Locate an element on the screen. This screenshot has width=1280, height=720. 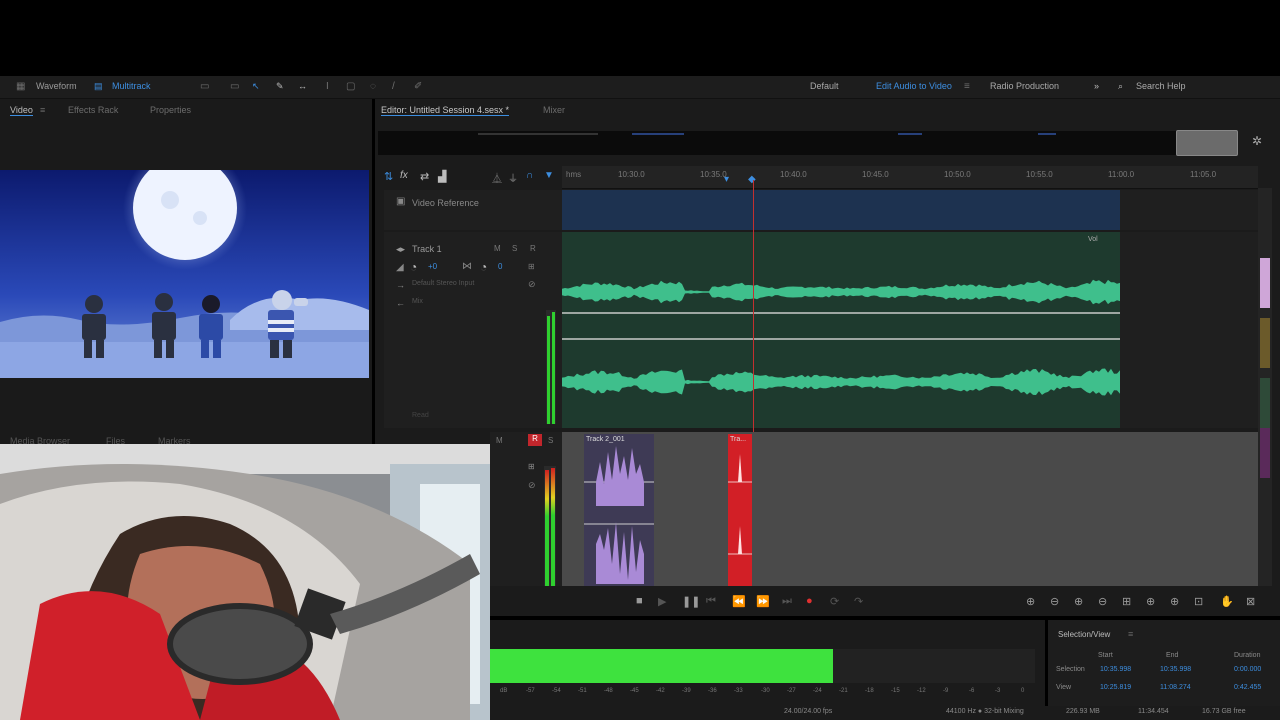
track2-mute-button: M is located at coordinates (499, 440).